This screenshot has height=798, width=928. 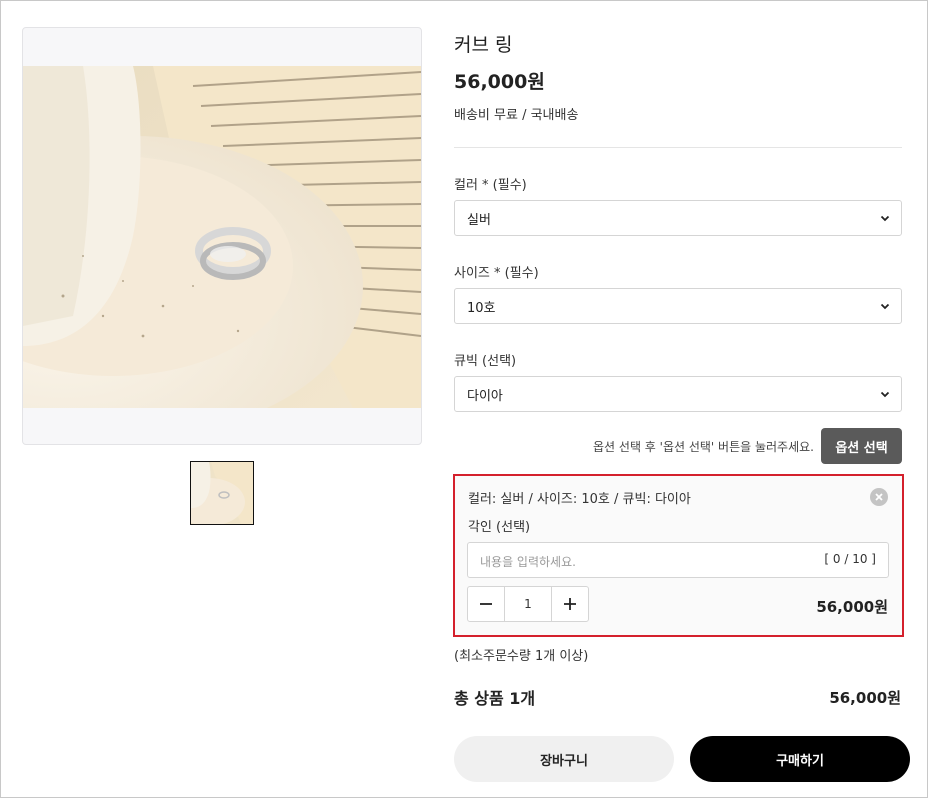 I want to click on color-option-label: 컬러 * (필수), so click(x=490, y=185).